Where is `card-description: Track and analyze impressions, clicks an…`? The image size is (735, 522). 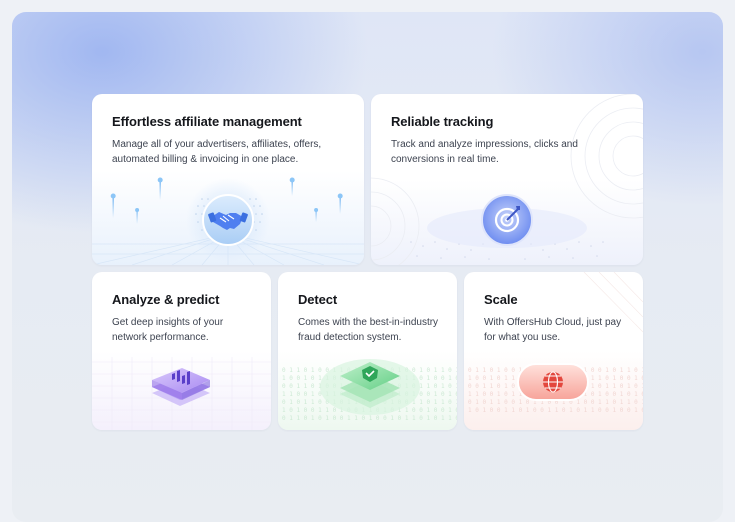
card-description: Track and analyze impressions, clicks an… is located at coordinates (484, 152).